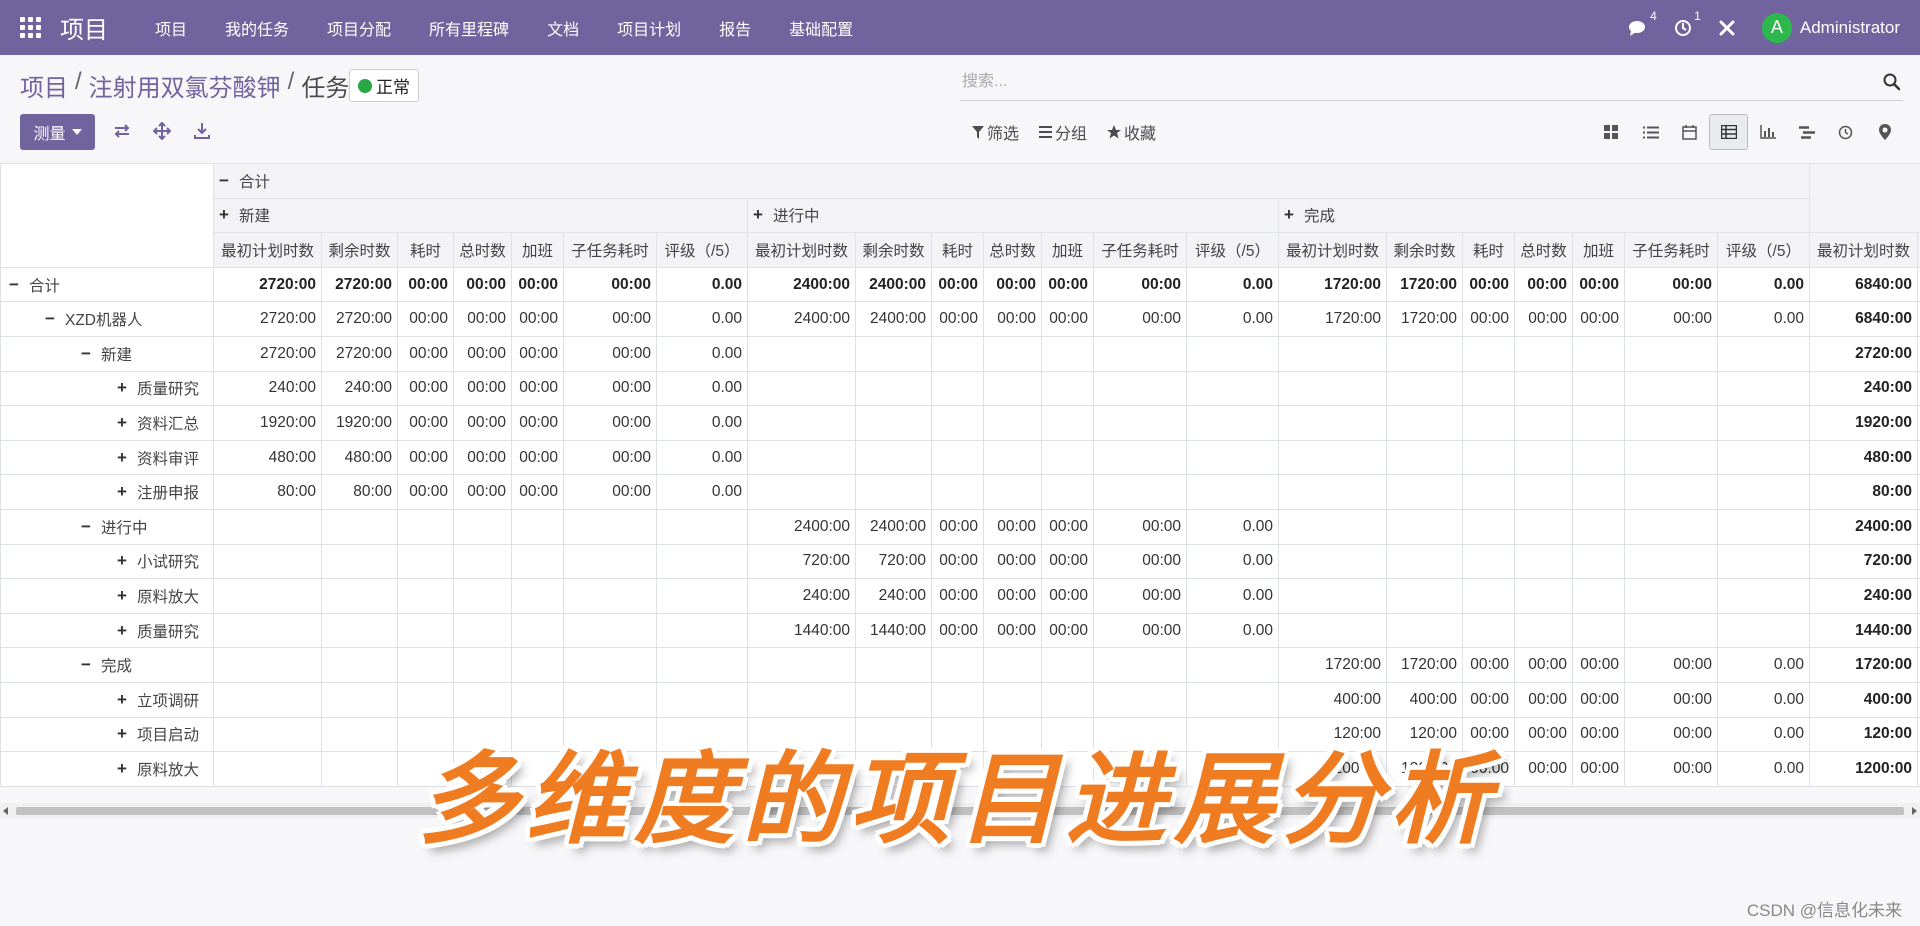 The height and width of the screenshot is (926, 1920). I want to click on pivot-total-cell: 6840:00, so click(1863, 319).